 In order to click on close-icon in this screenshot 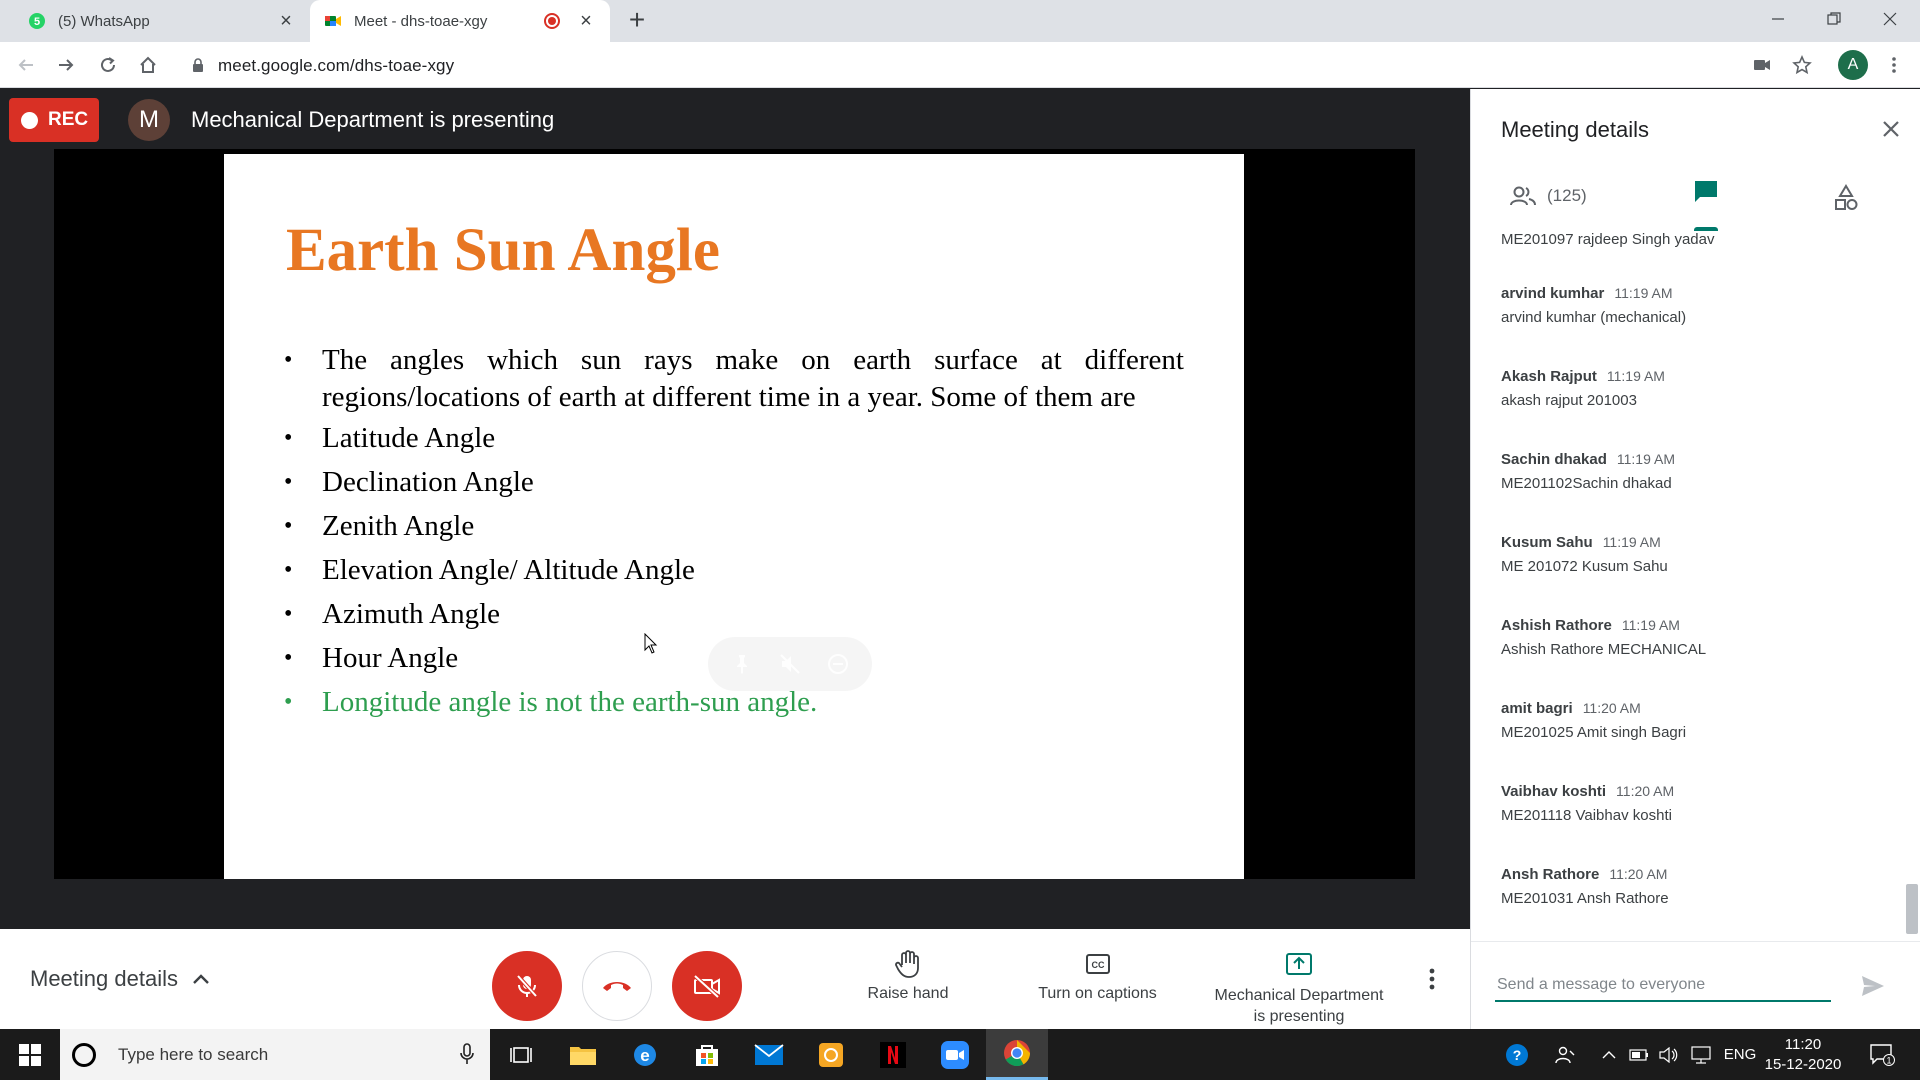, I will do `click(1891, 129)`.